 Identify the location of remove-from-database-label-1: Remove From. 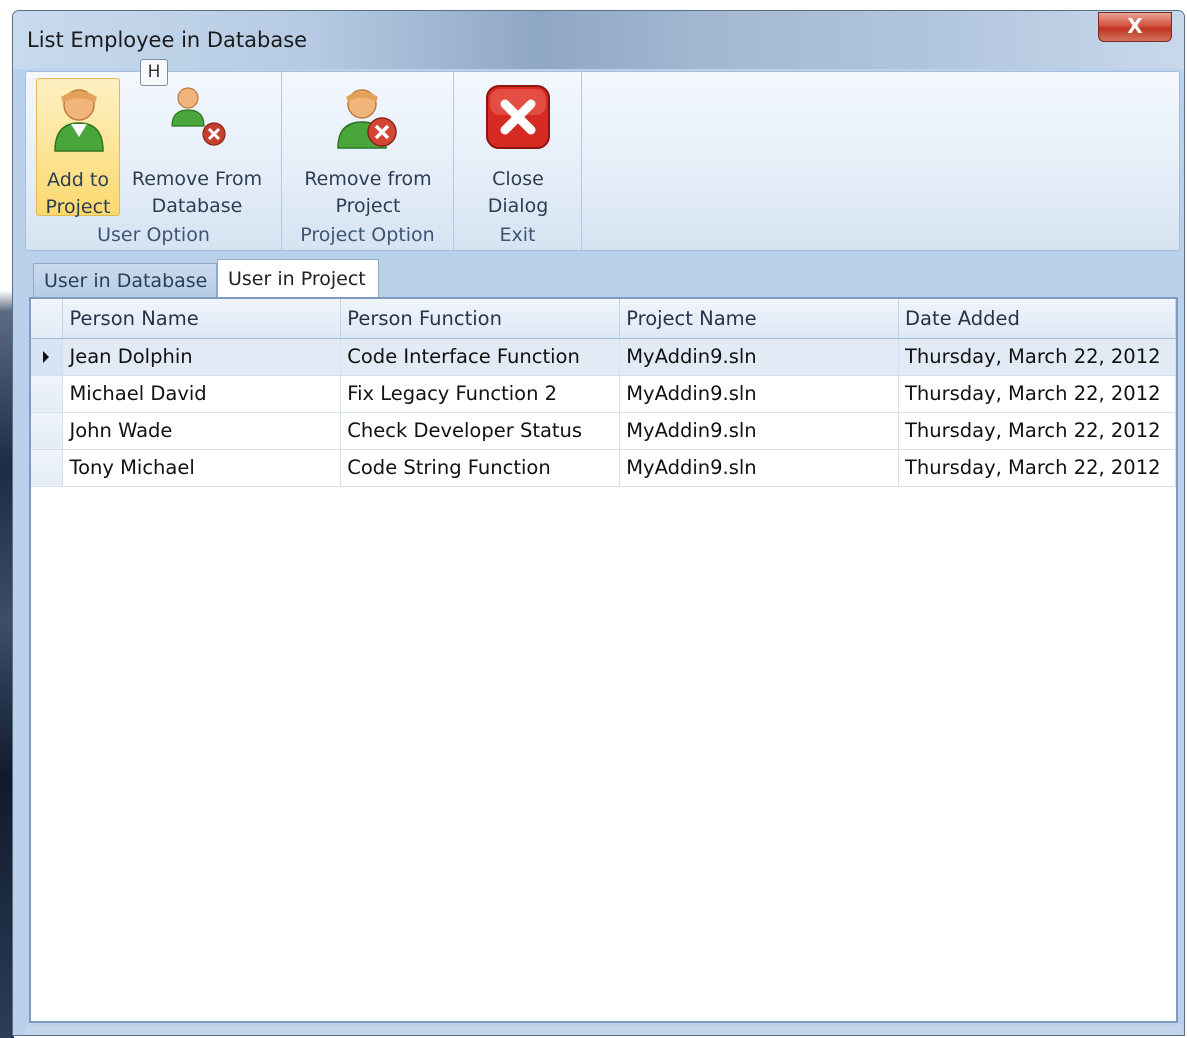
(197, 179).